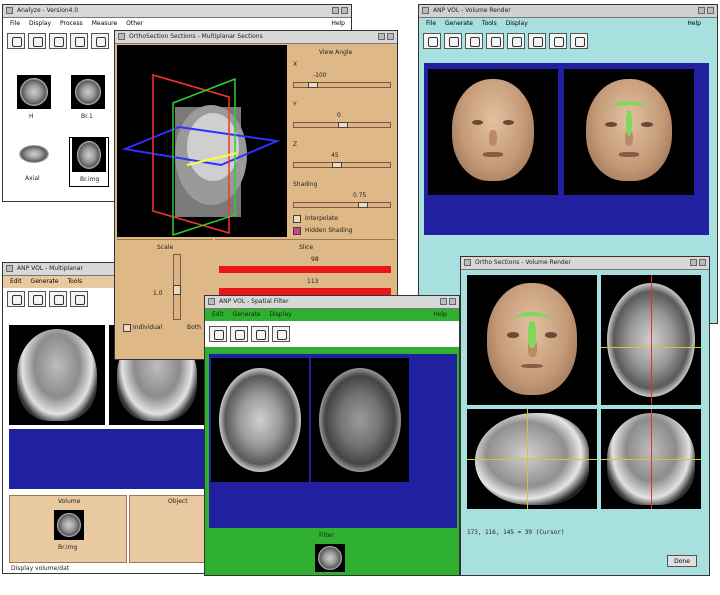 The height and width of the screenshot is (595, 720). I want to click on z-angle-slider, so click(342, 165).